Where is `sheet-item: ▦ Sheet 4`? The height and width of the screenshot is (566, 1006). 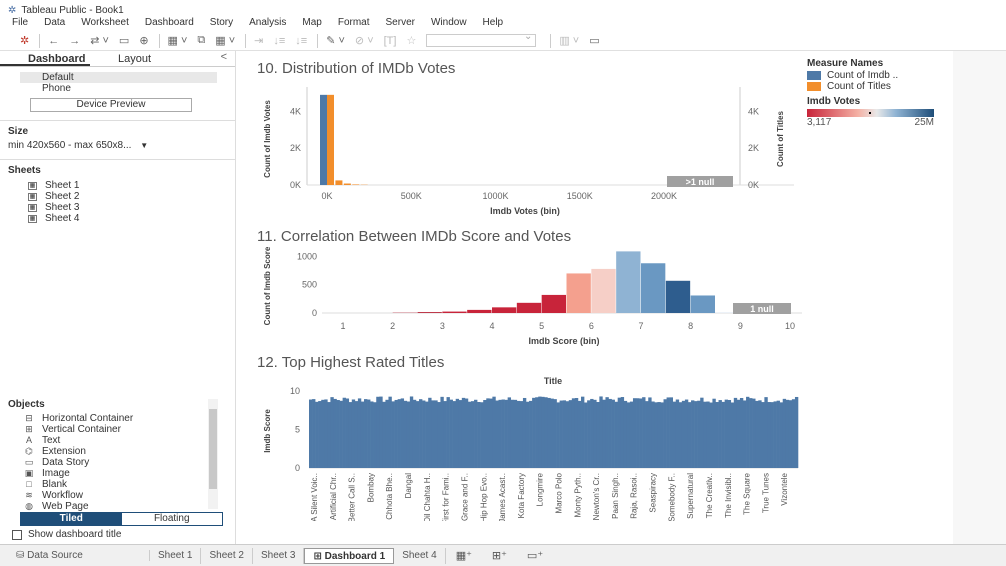 sheet-item: ▦ Sheet 4 is located at coordinates (117, 218).